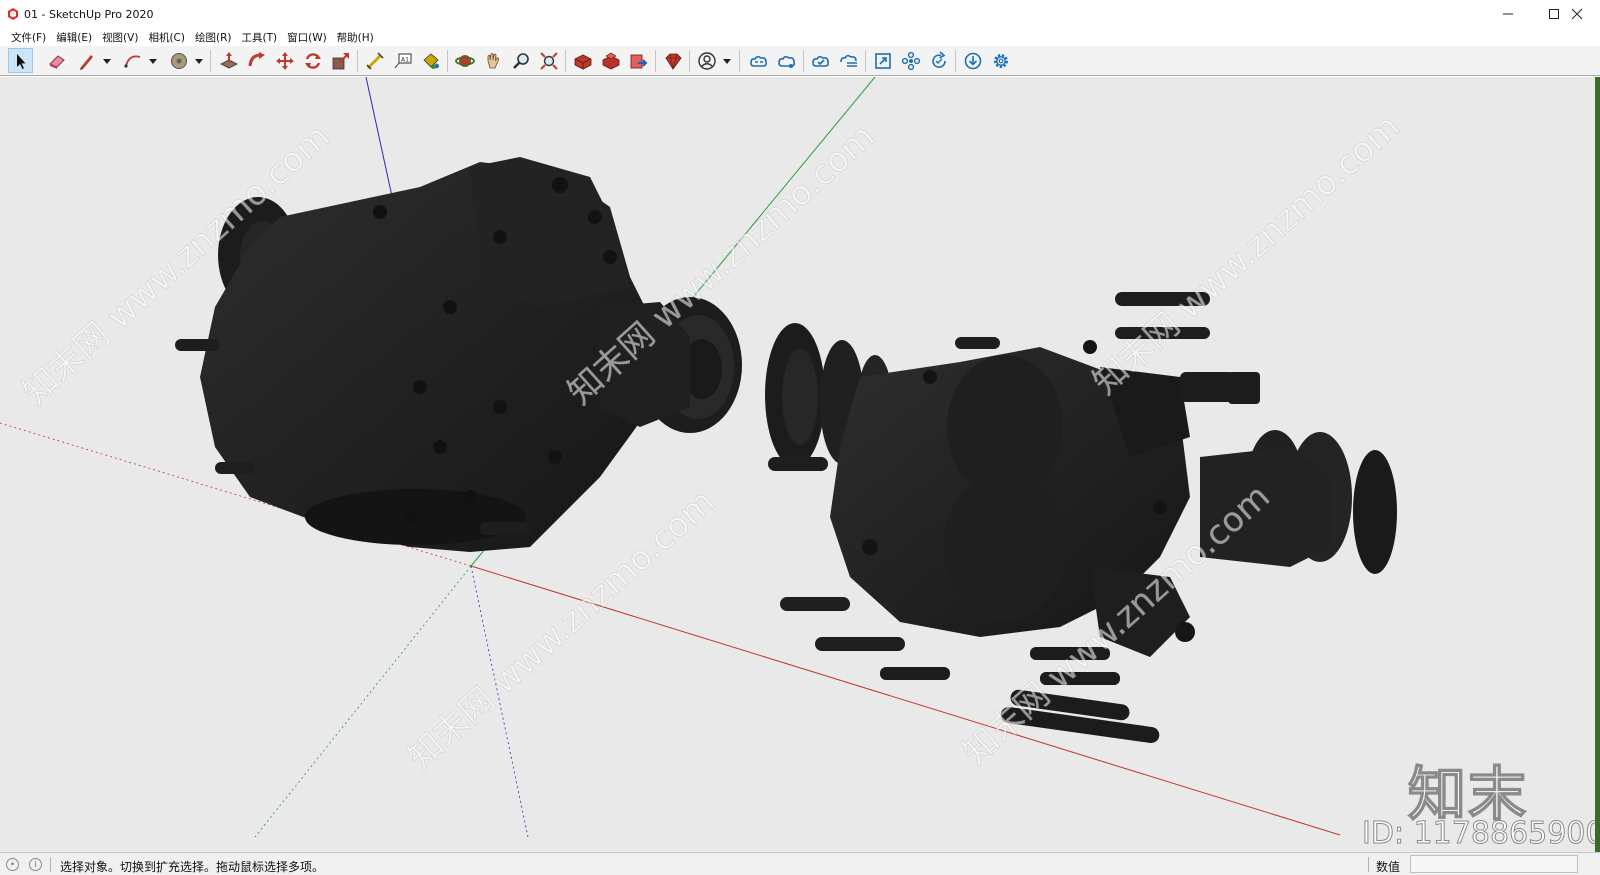  I want to click on orbit-icon, so click(464, 60).